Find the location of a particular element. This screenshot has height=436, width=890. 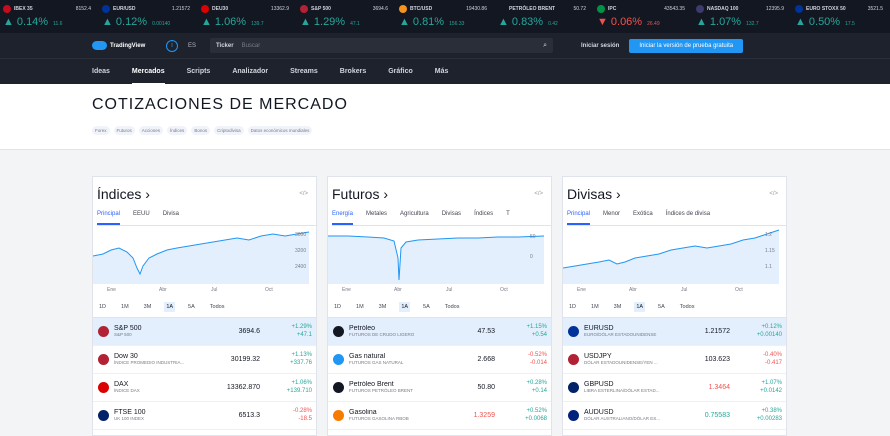

nav-item-0: Ideas is located at coordinates (101, 72).